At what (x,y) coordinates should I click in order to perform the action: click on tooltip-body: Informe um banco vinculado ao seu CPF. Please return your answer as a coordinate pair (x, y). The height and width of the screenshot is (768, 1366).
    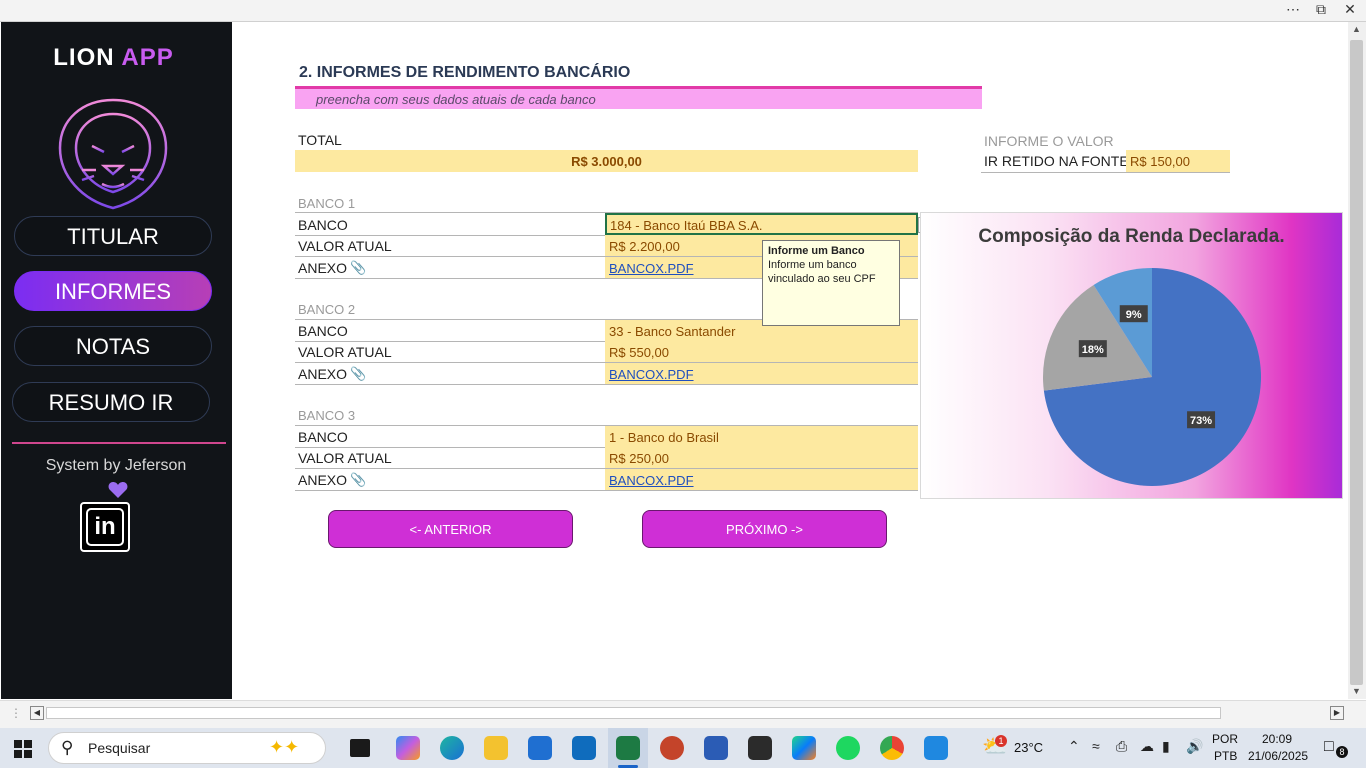
    Looking at the image, I should click on (822, 272).